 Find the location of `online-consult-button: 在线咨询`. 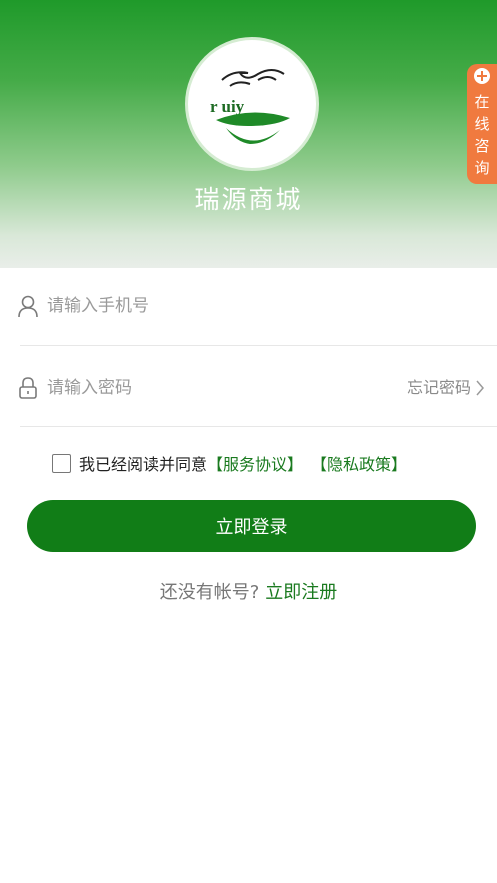

online-consult-button: 在线咨询 is located at coordinates (482, 124).